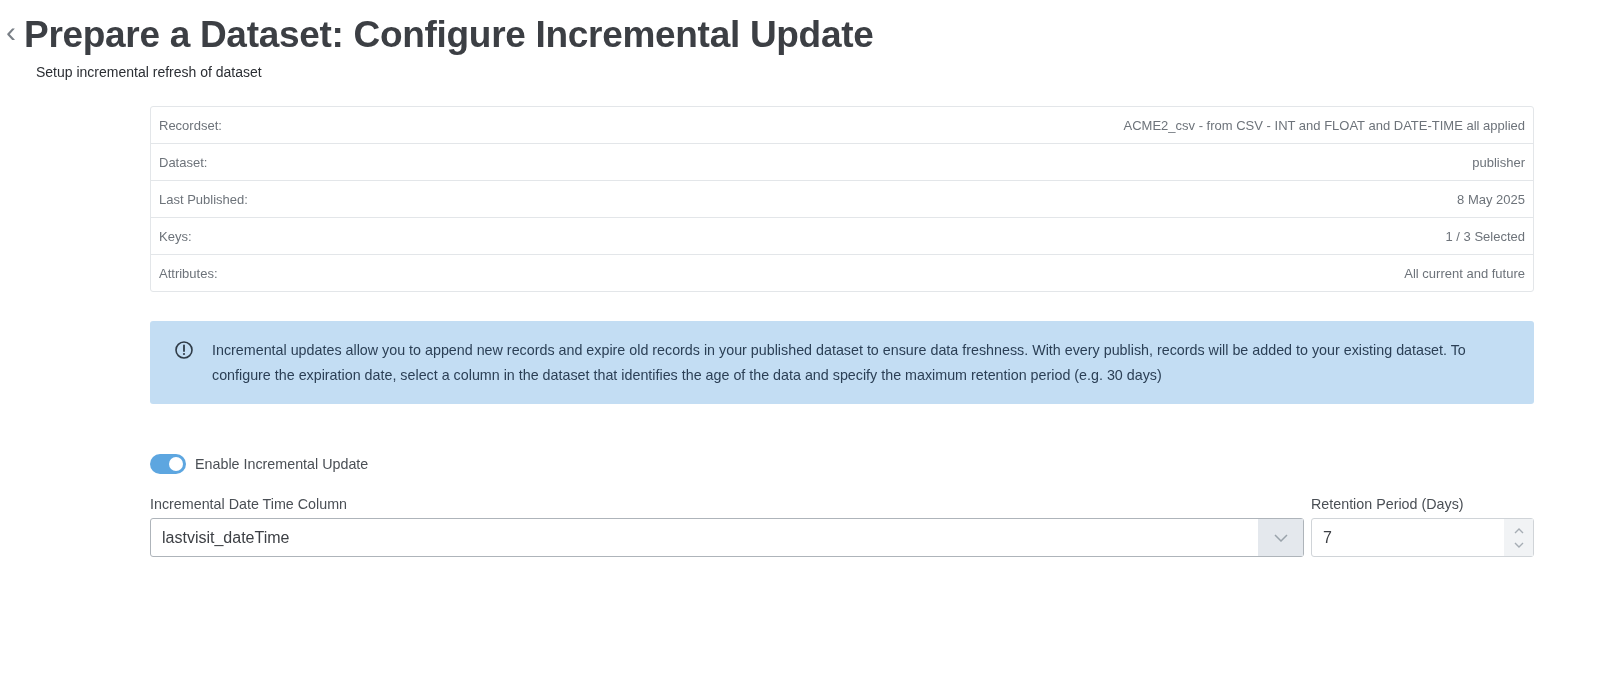 The height and width of the screenshot is (679, 1600). I want to click on summary-value: 8 May 2025, so click(1491, 199).